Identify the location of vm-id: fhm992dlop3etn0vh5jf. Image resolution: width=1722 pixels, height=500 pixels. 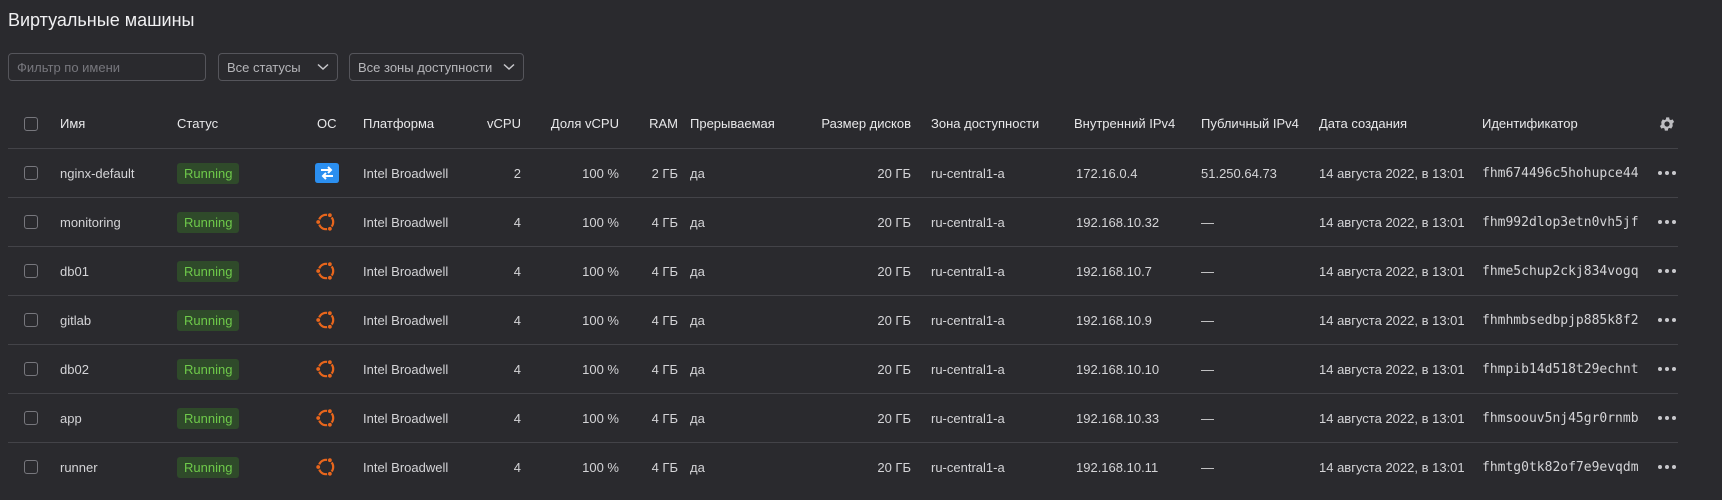
(1560, 222).